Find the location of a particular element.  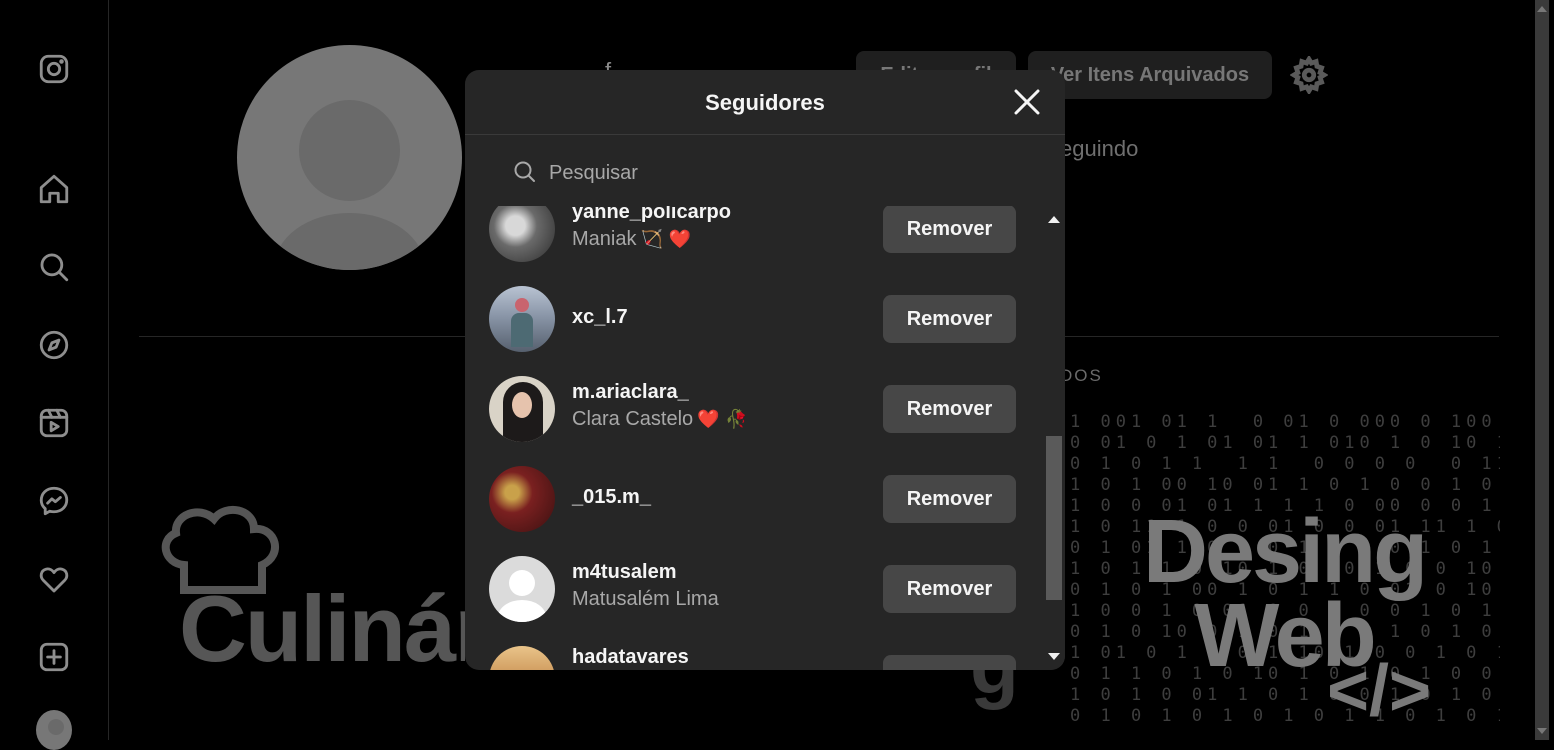

follower-fullname: Clara Castelo is located at coordinates (633, 419).